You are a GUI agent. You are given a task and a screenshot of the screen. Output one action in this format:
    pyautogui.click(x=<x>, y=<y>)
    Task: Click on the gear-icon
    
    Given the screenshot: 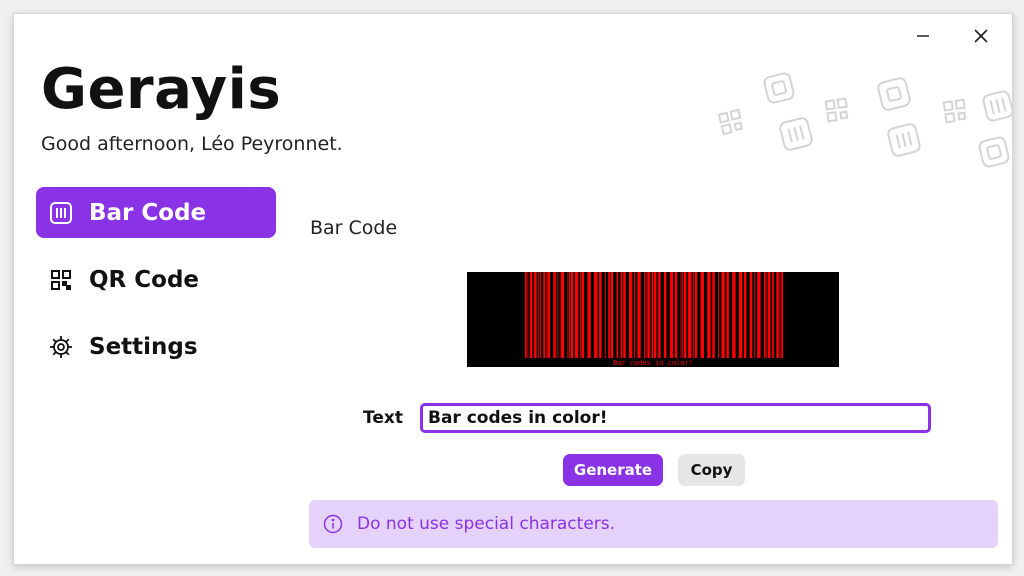 What is the action you would take?
    pyautogui.click(x=61, y=347)
    